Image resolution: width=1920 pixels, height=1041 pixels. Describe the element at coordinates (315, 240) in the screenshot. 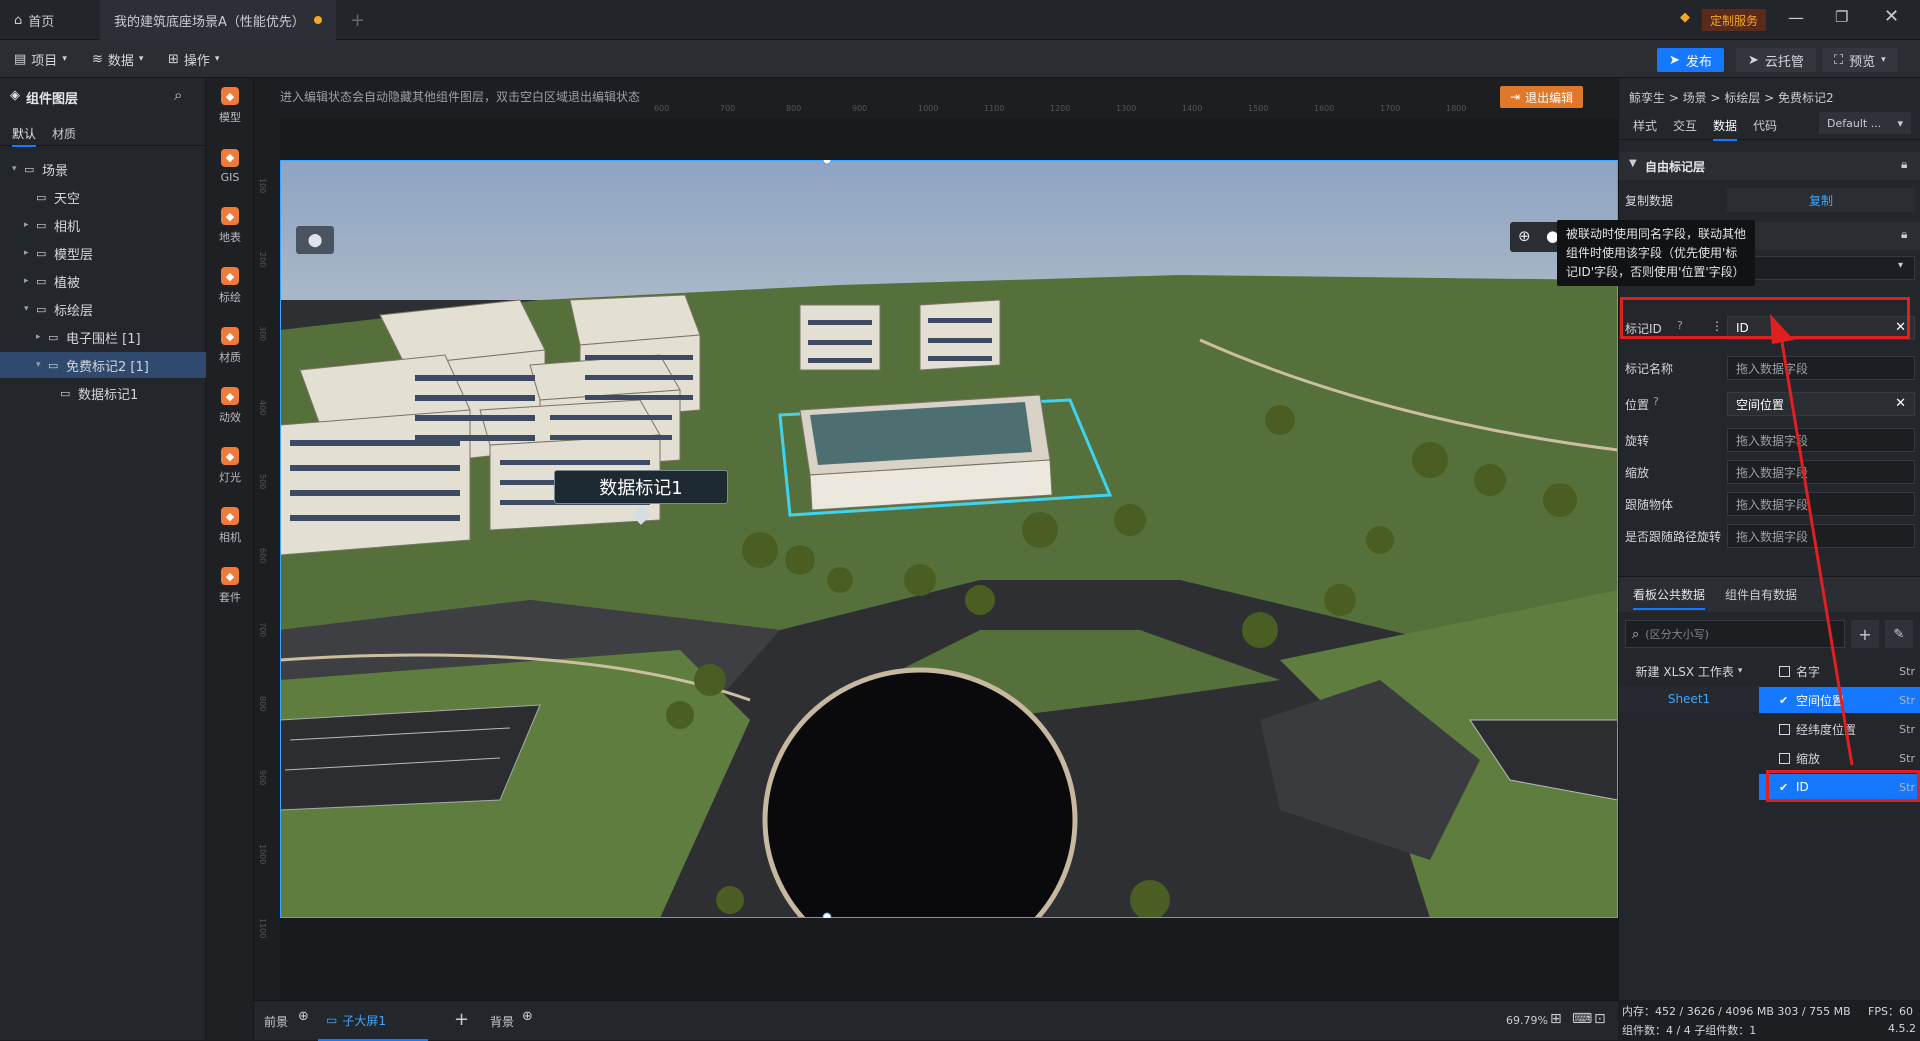

I see `location-pin-icon: ⬤` at that location.